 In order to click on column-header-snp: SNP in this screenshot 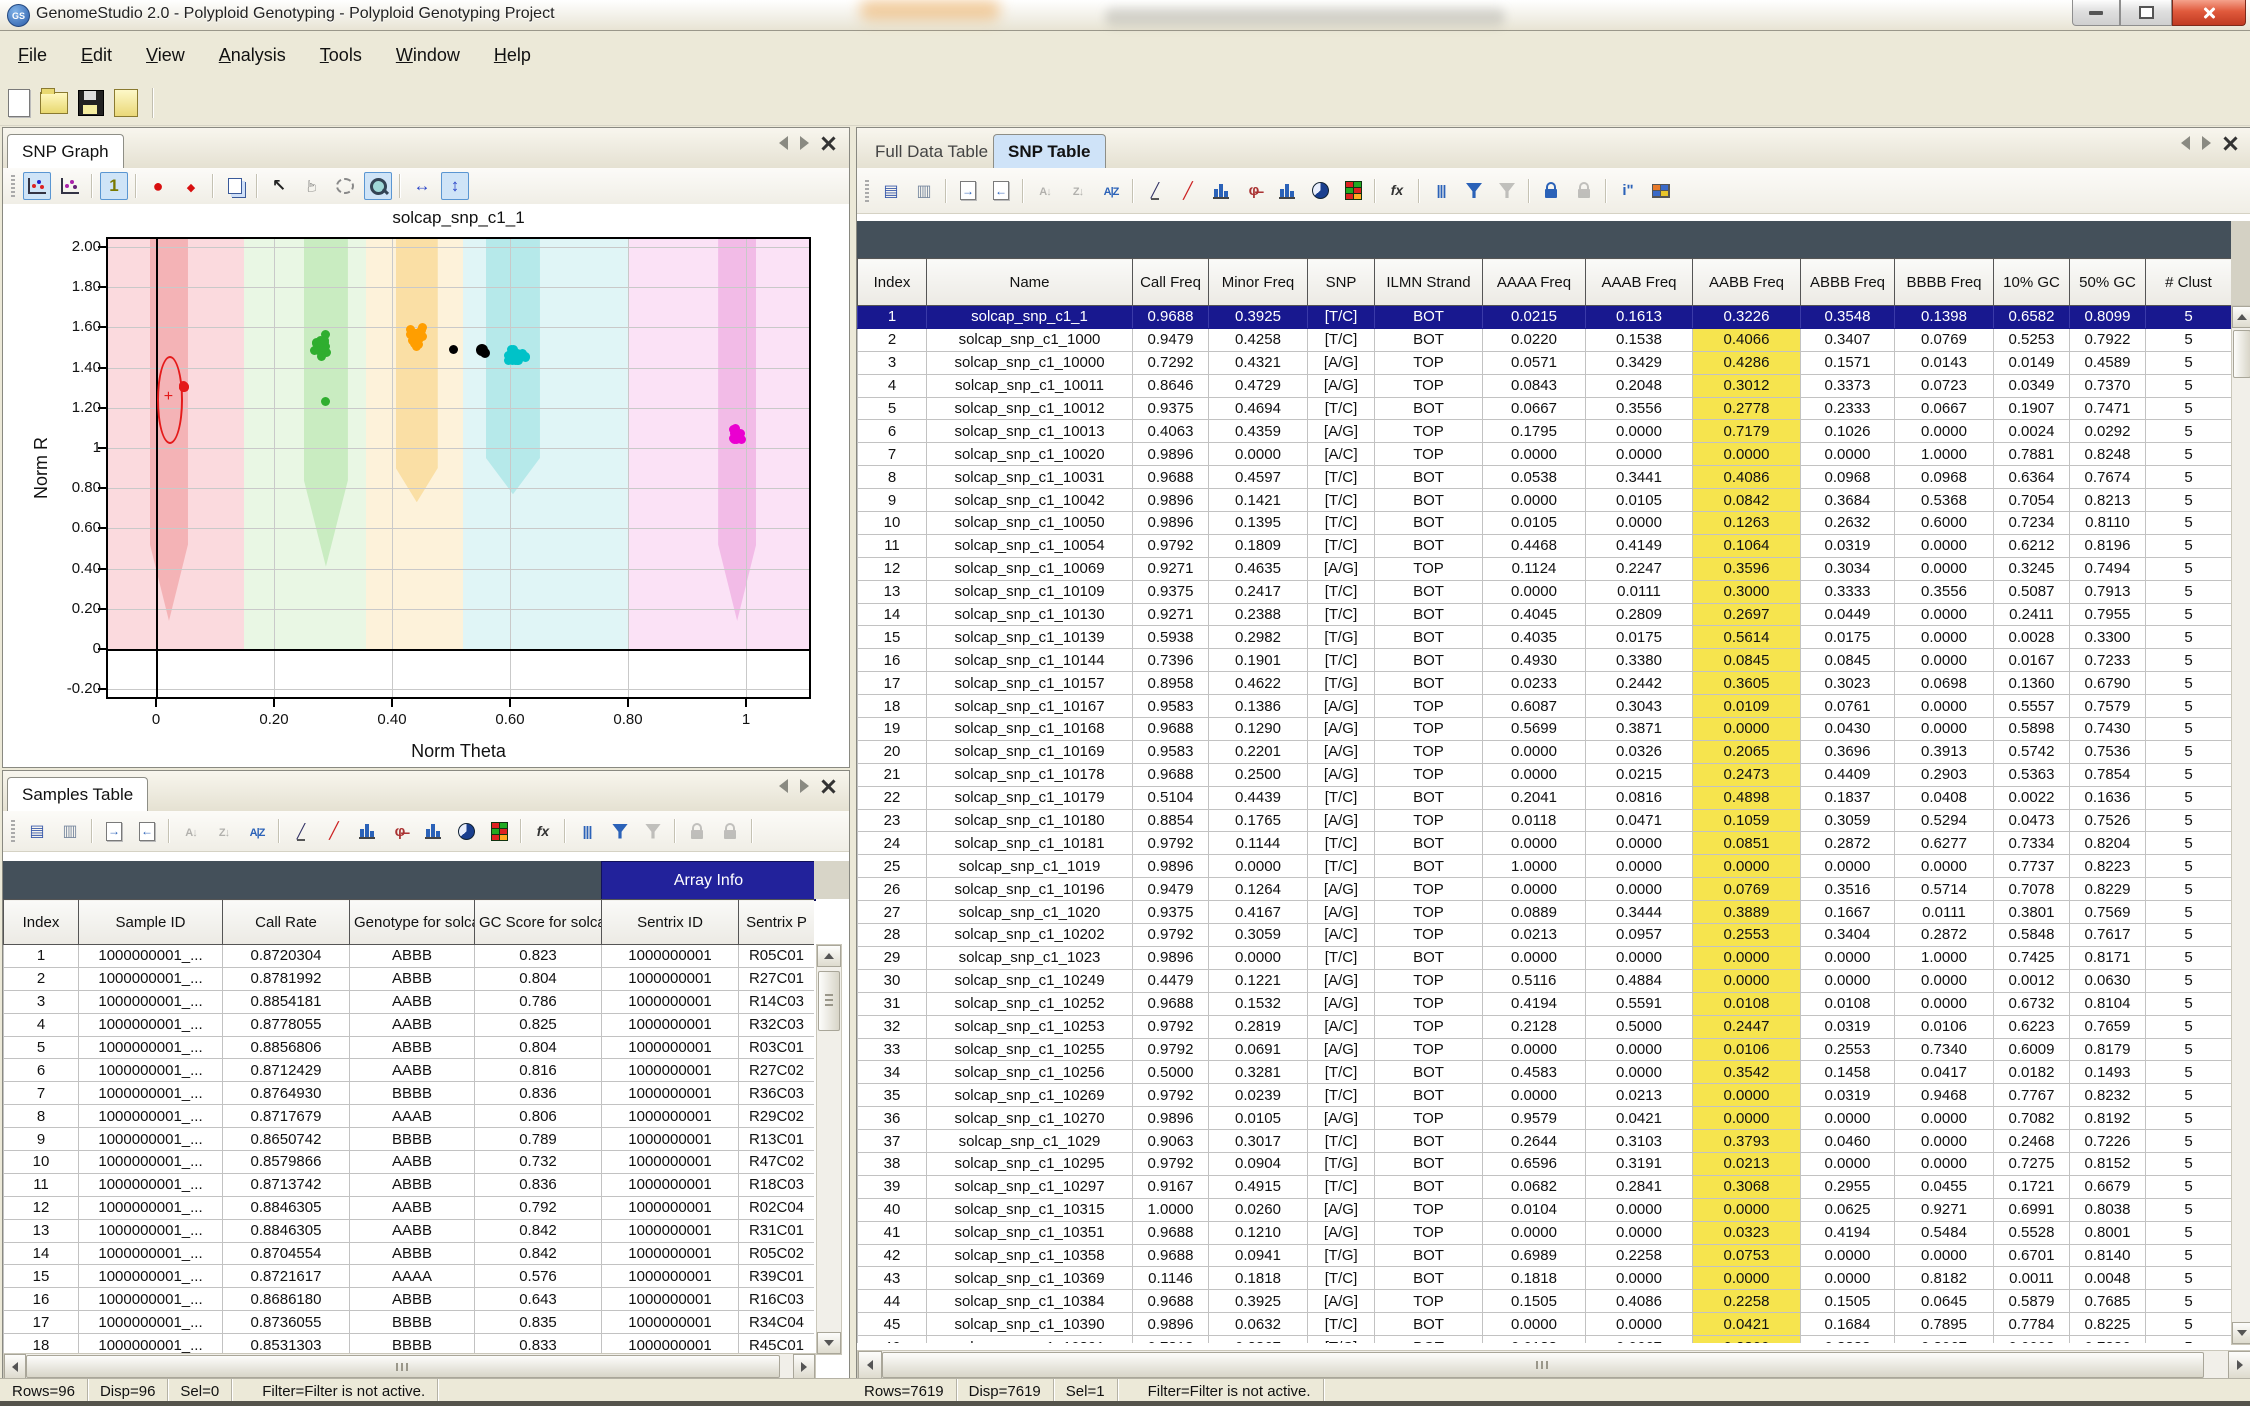, I will do `click(1341, 282)`.